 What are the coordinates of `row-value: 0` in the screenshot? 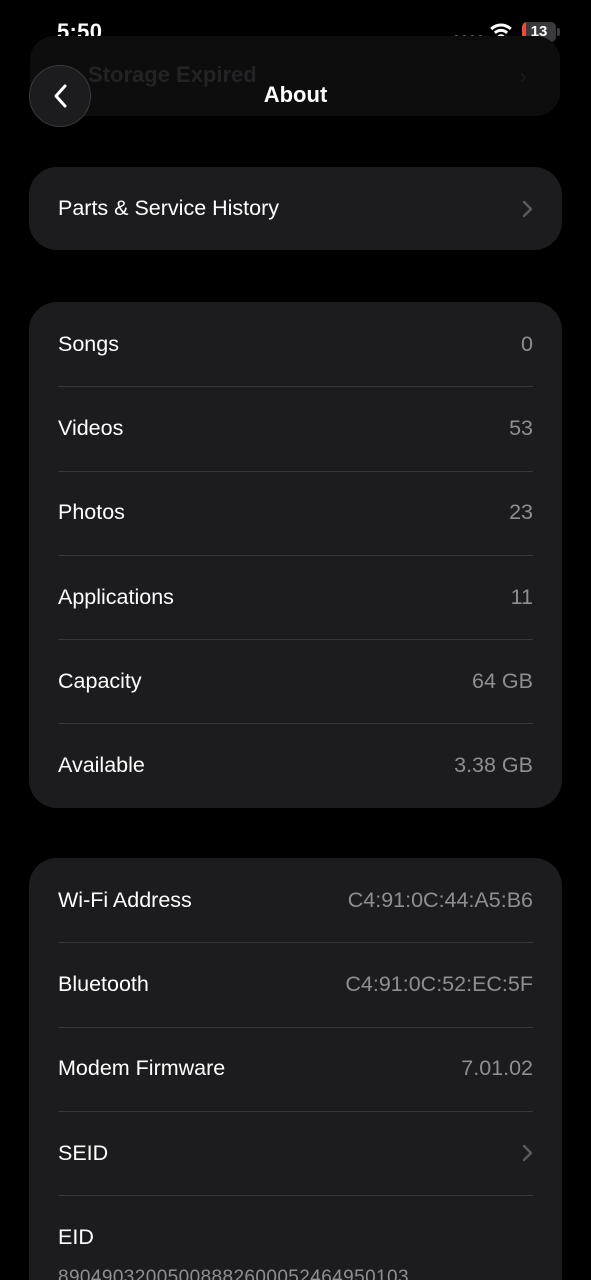 It's located at (527, 343).